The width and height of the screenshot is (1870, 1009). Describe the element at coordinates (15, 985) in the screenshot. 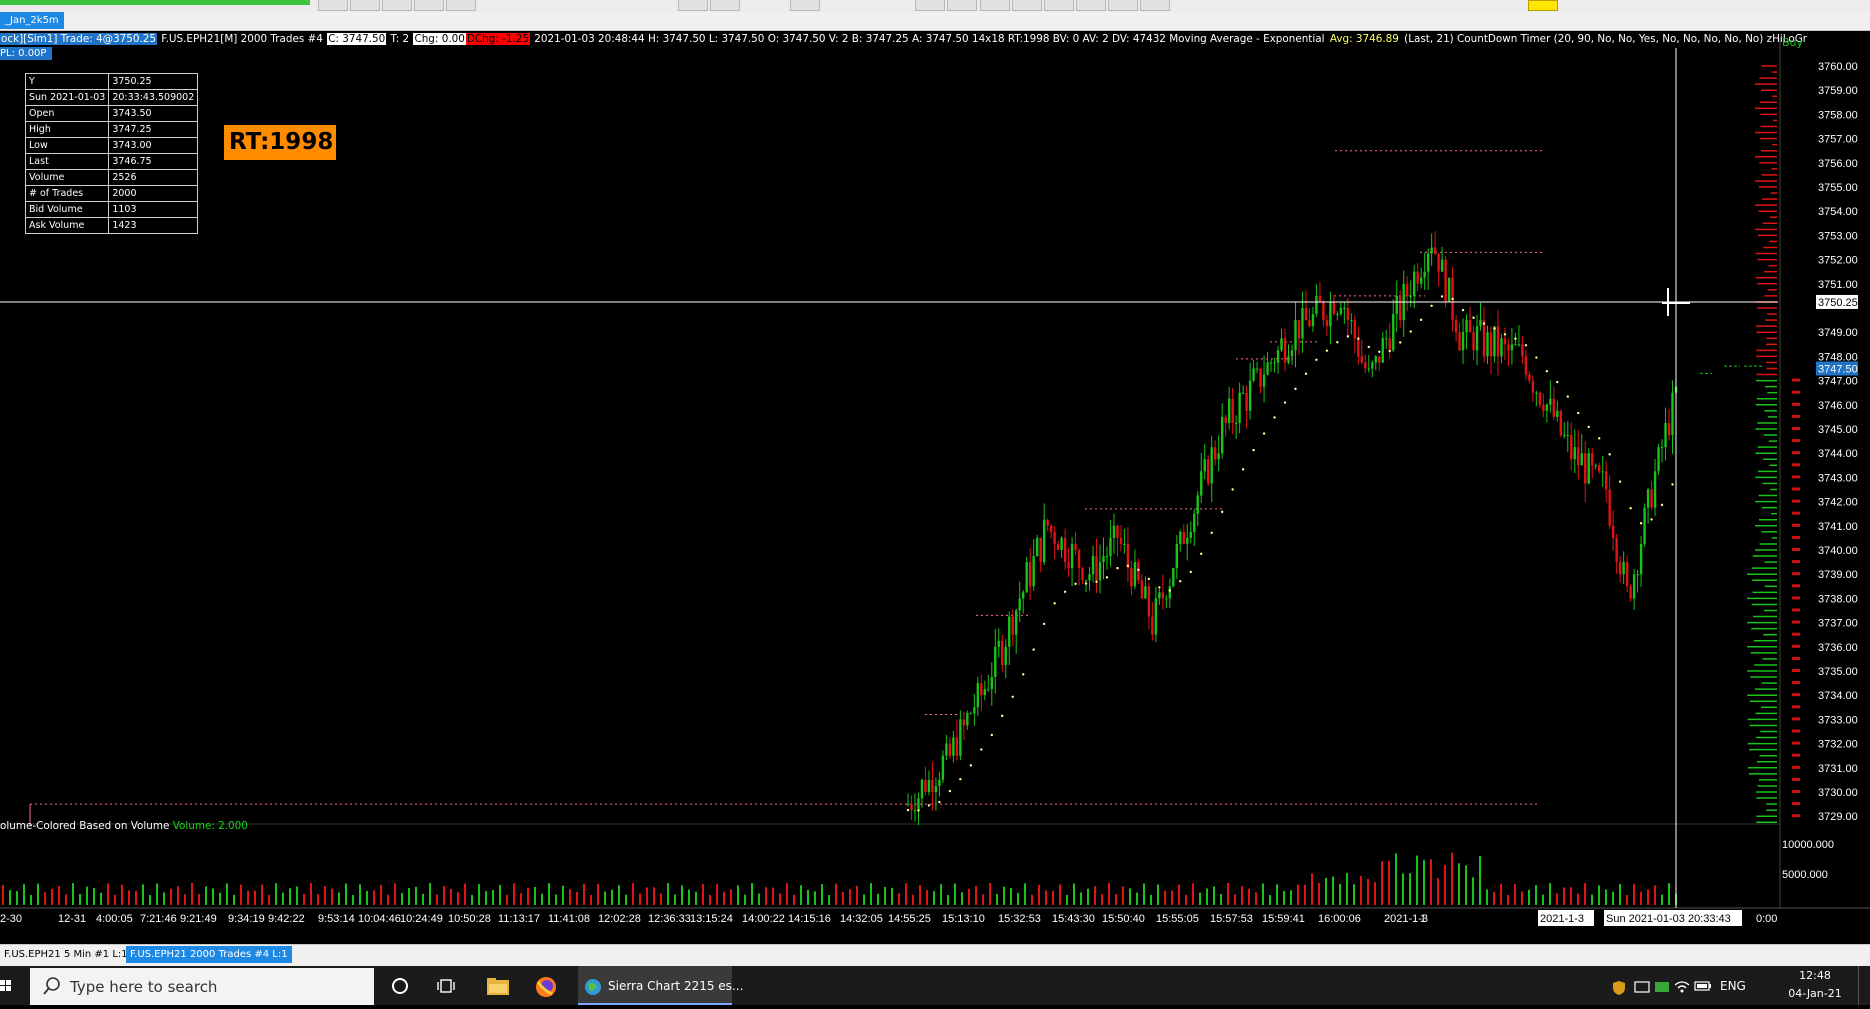

I see `windows-start-icon` at that location.